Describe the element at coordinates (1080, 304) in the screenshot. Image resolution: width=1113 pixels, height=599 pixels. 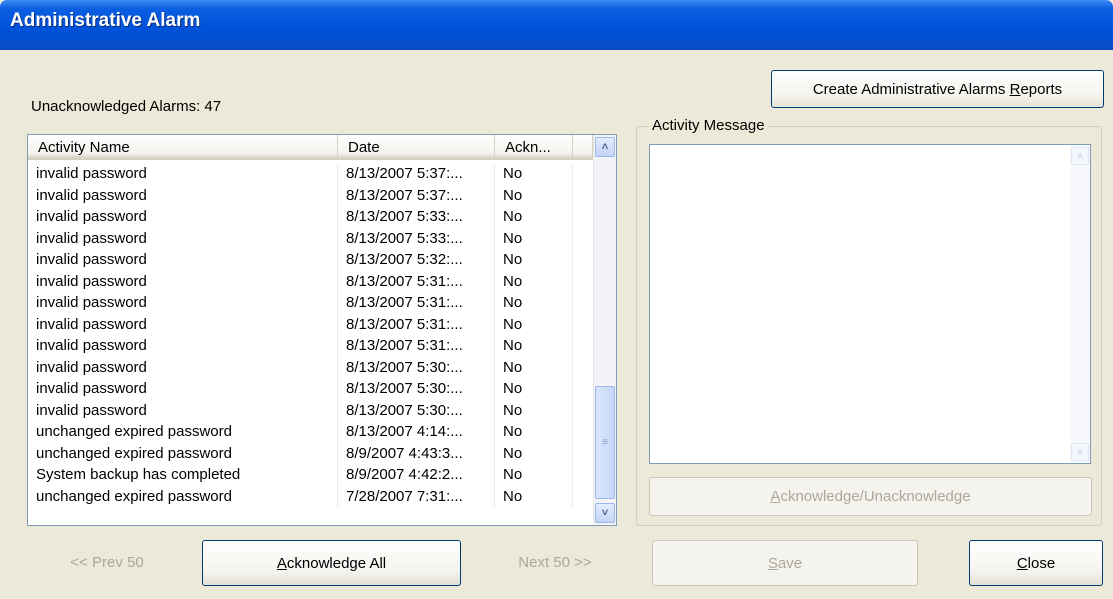
I see `activity-message-scrollbar: ˄ ˅` at that location.